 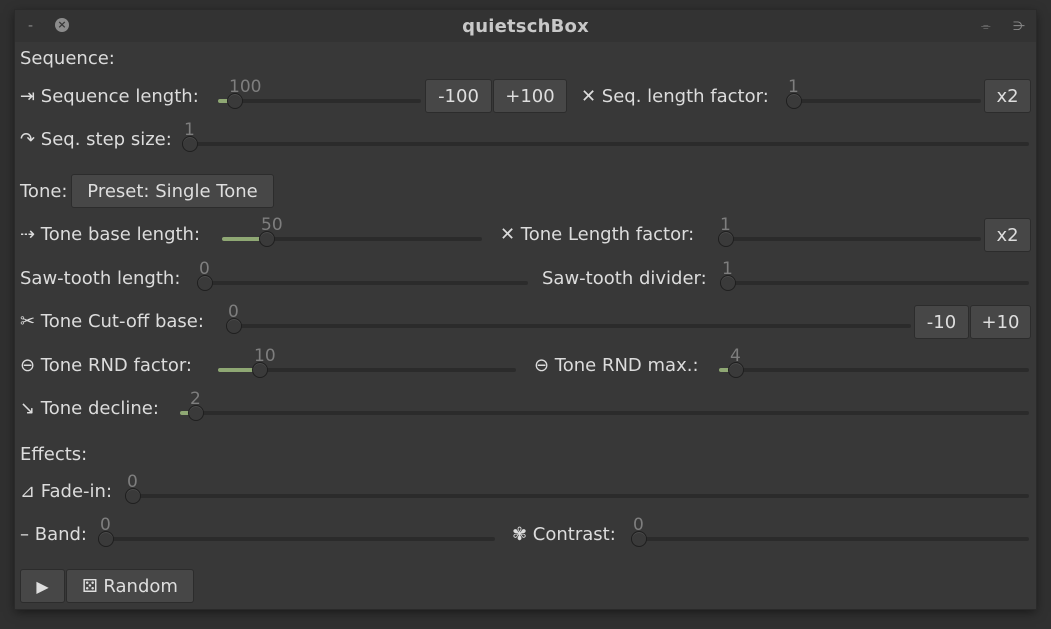 What do you see at coordinates (568, 319) in the screenshot?
I see `tone-cutoff-base-slider: 0` at bounding box center [568, 319].